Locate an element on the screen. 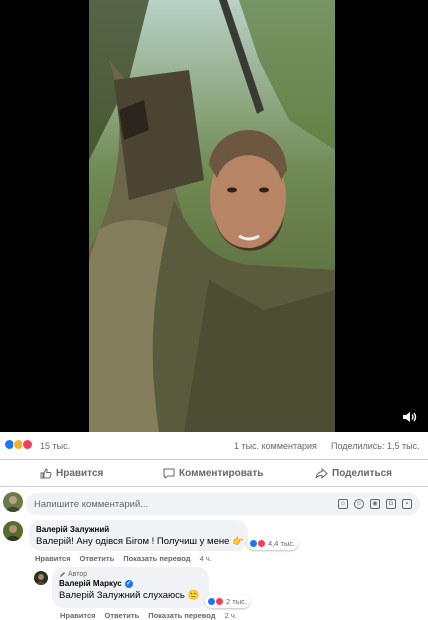 This screenshot has height=620, width=428. reply-time: 2 ч. is located at coordinates (231, 615).